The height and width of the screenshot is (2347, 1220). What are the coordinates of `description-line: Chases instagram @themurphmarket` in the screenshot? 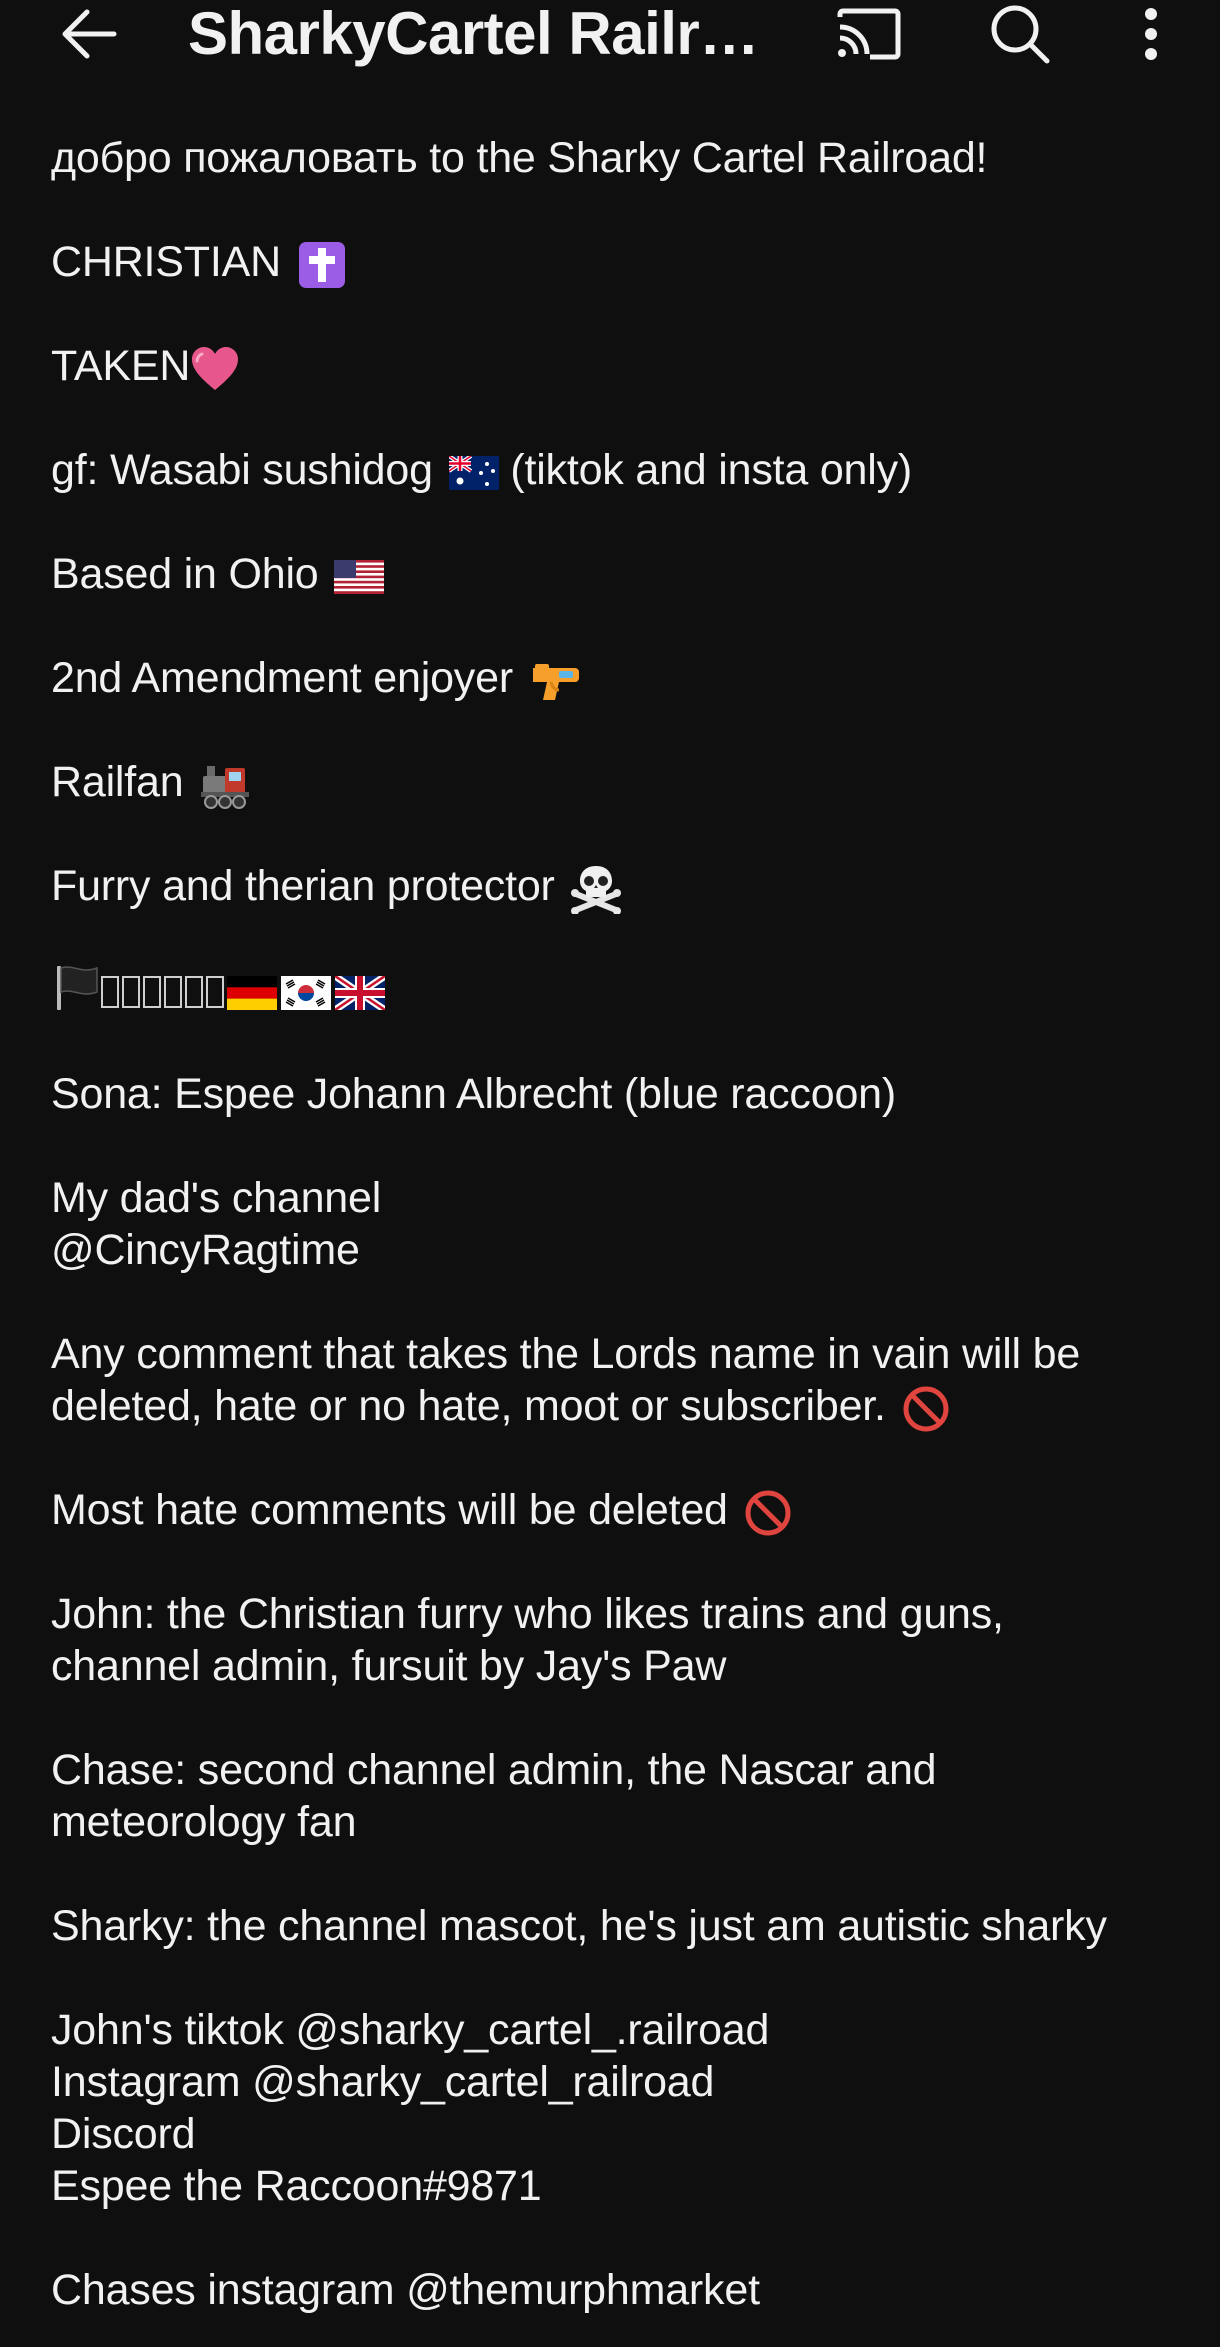 It's located at (405, 2290).